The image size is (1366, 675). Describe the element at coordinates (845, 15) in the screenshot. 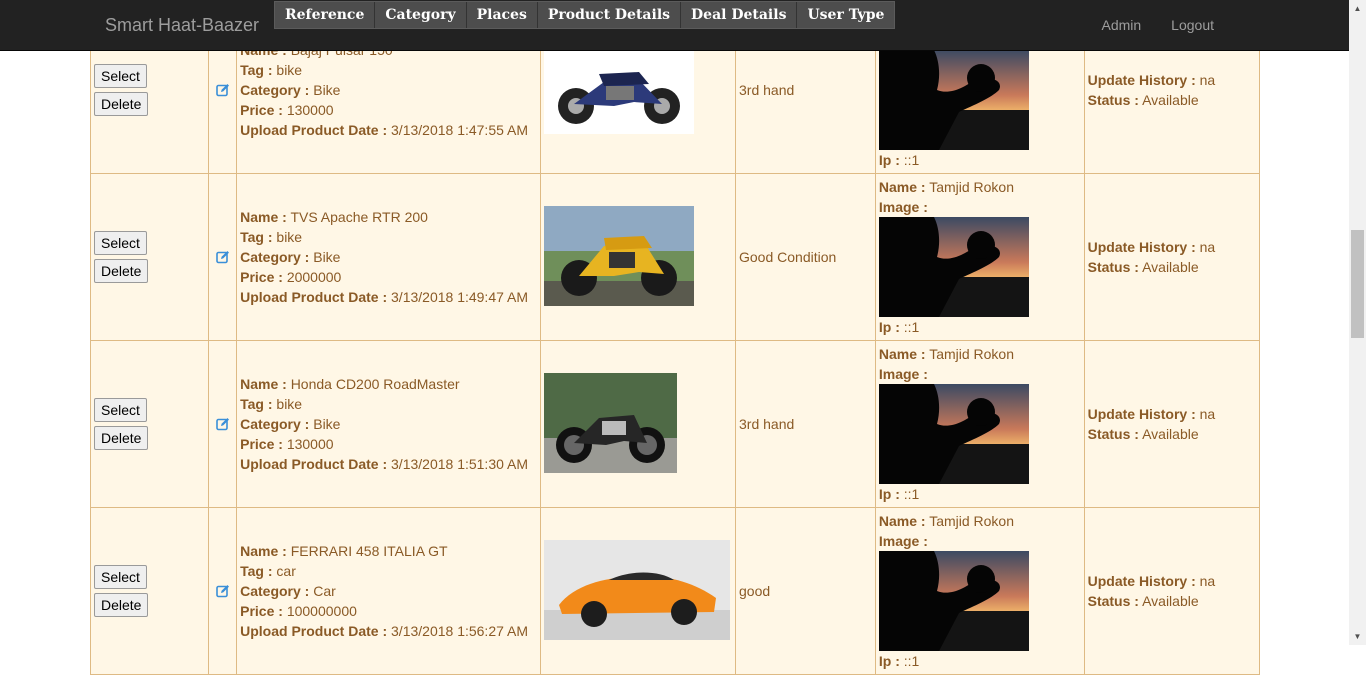

I see `menu-item-user-type: User Type` at that location.